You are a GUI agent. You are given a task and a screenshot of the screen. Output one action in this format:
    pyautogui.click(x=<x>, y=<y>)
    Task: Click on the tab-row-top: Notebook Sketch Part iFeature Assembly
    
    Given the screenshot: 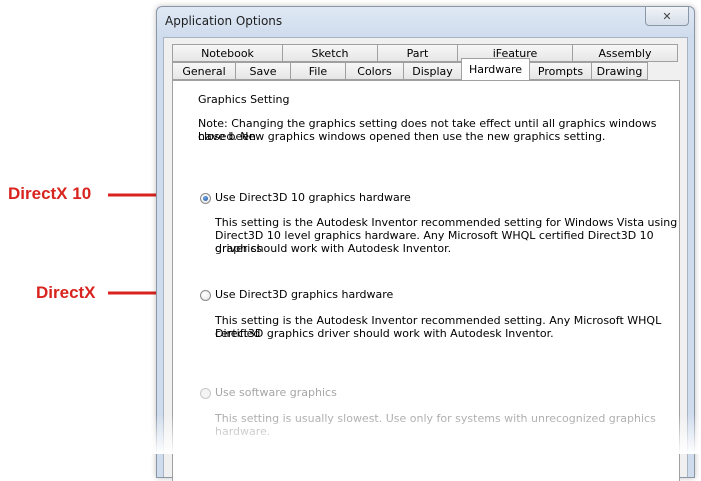 What is the action you would take?
    pyautogui.click(x=425, y=53)
    